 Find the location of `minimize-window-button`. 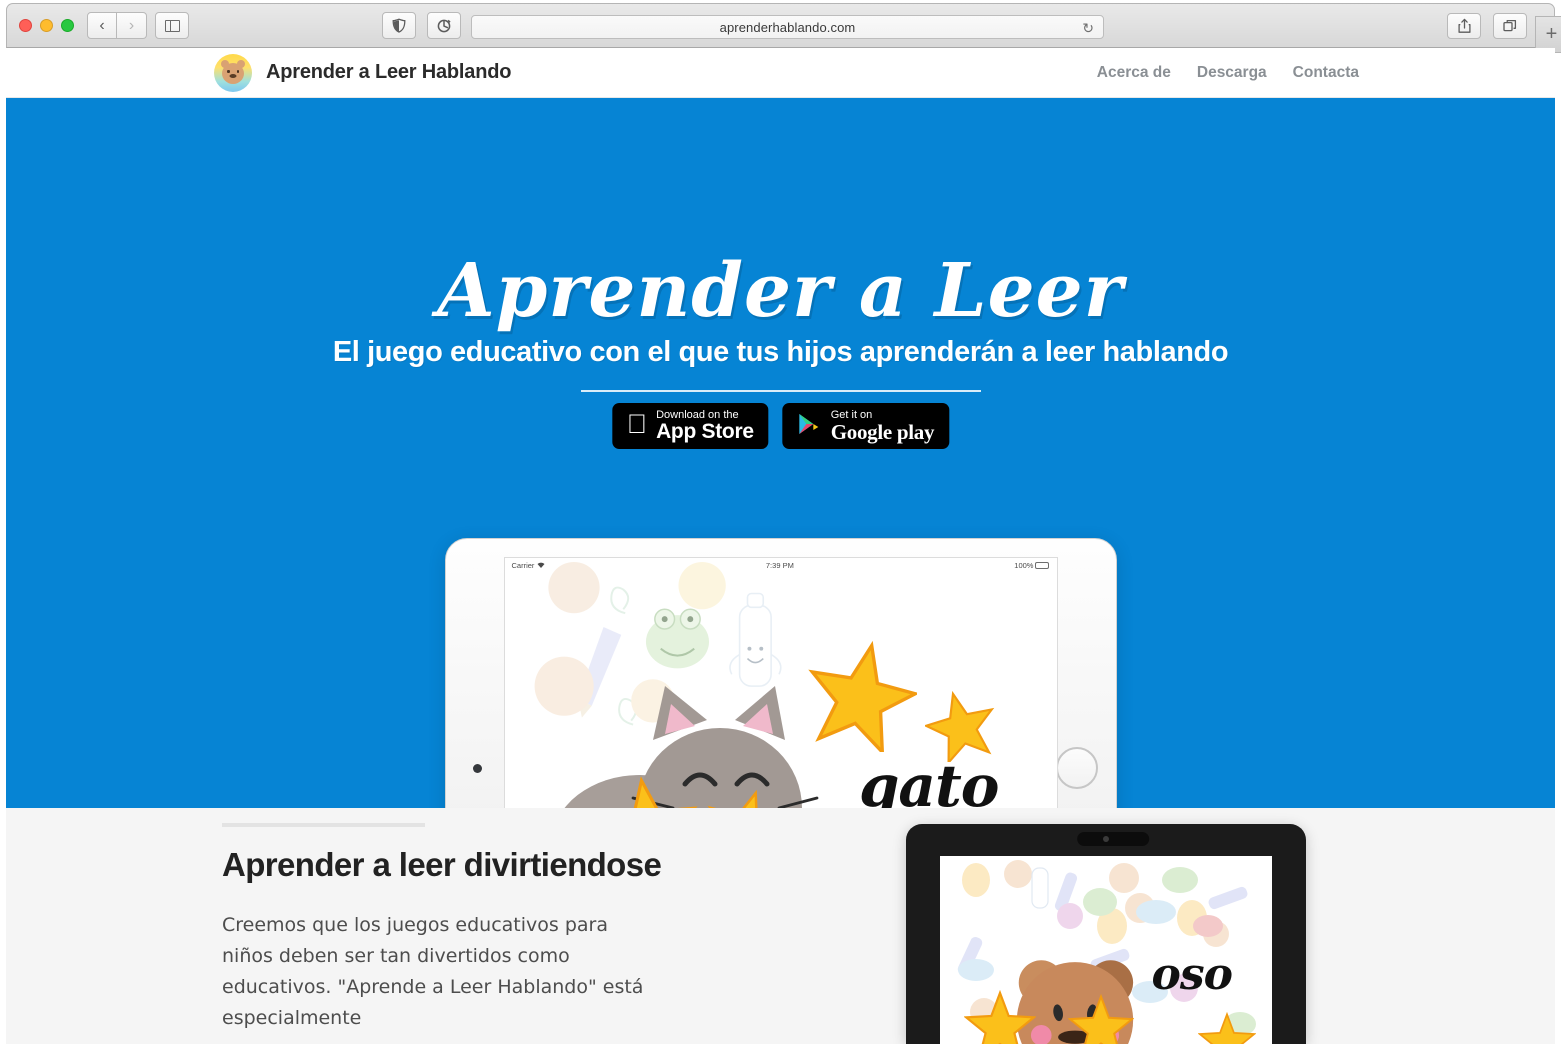

minimize-window-button is located at coordinates (46, 25).